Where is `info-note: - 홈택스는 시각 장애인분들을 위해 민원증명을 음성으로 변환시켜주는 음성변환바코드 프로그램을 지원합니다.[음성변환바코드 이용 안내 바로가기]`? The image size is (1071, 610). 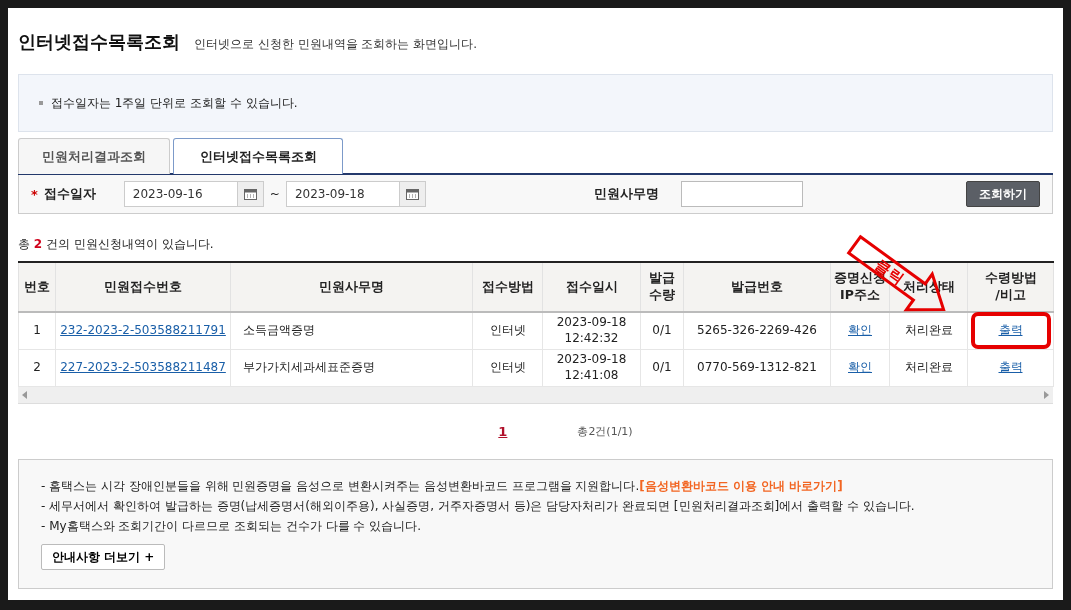
info-note: - 홈택스는 시각 장애인분들을 위해 민원증명을 음성으로 변환시켜주는 음성변환바코드 프로그램을 지원합니다.[음성변환바코드 이용 안내 바로가기] is located at coordinates (442, 486).